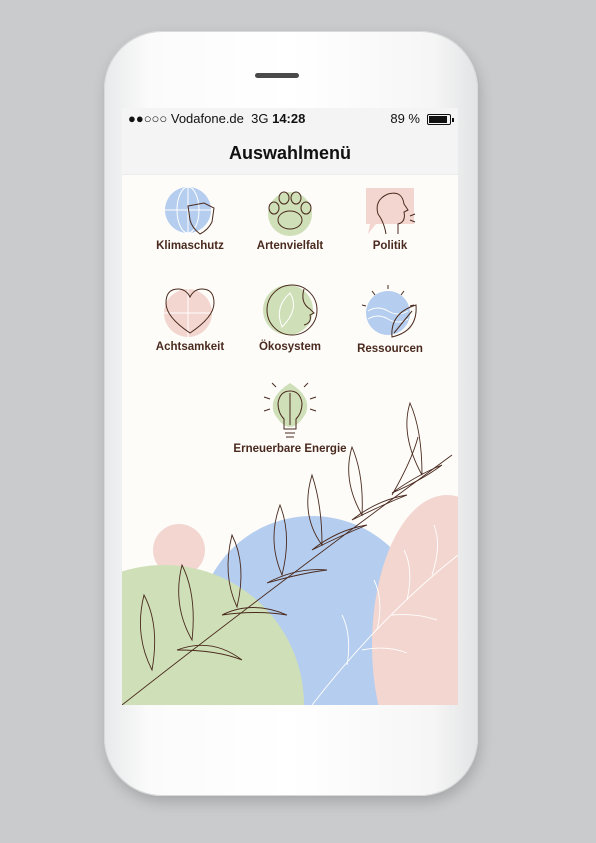 This screenshot has height=843, width=596. I want to click on menu-item-erneuerbare-energie: Erneuerbare Energie, so click(290, 416).